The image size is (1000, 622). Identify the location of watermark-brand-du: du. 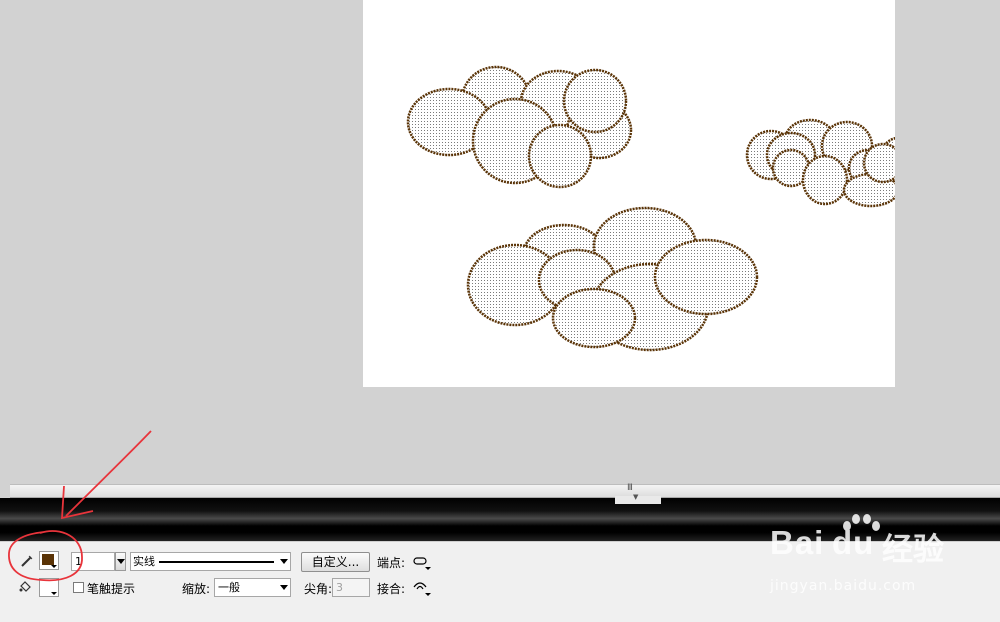
(853, 542).